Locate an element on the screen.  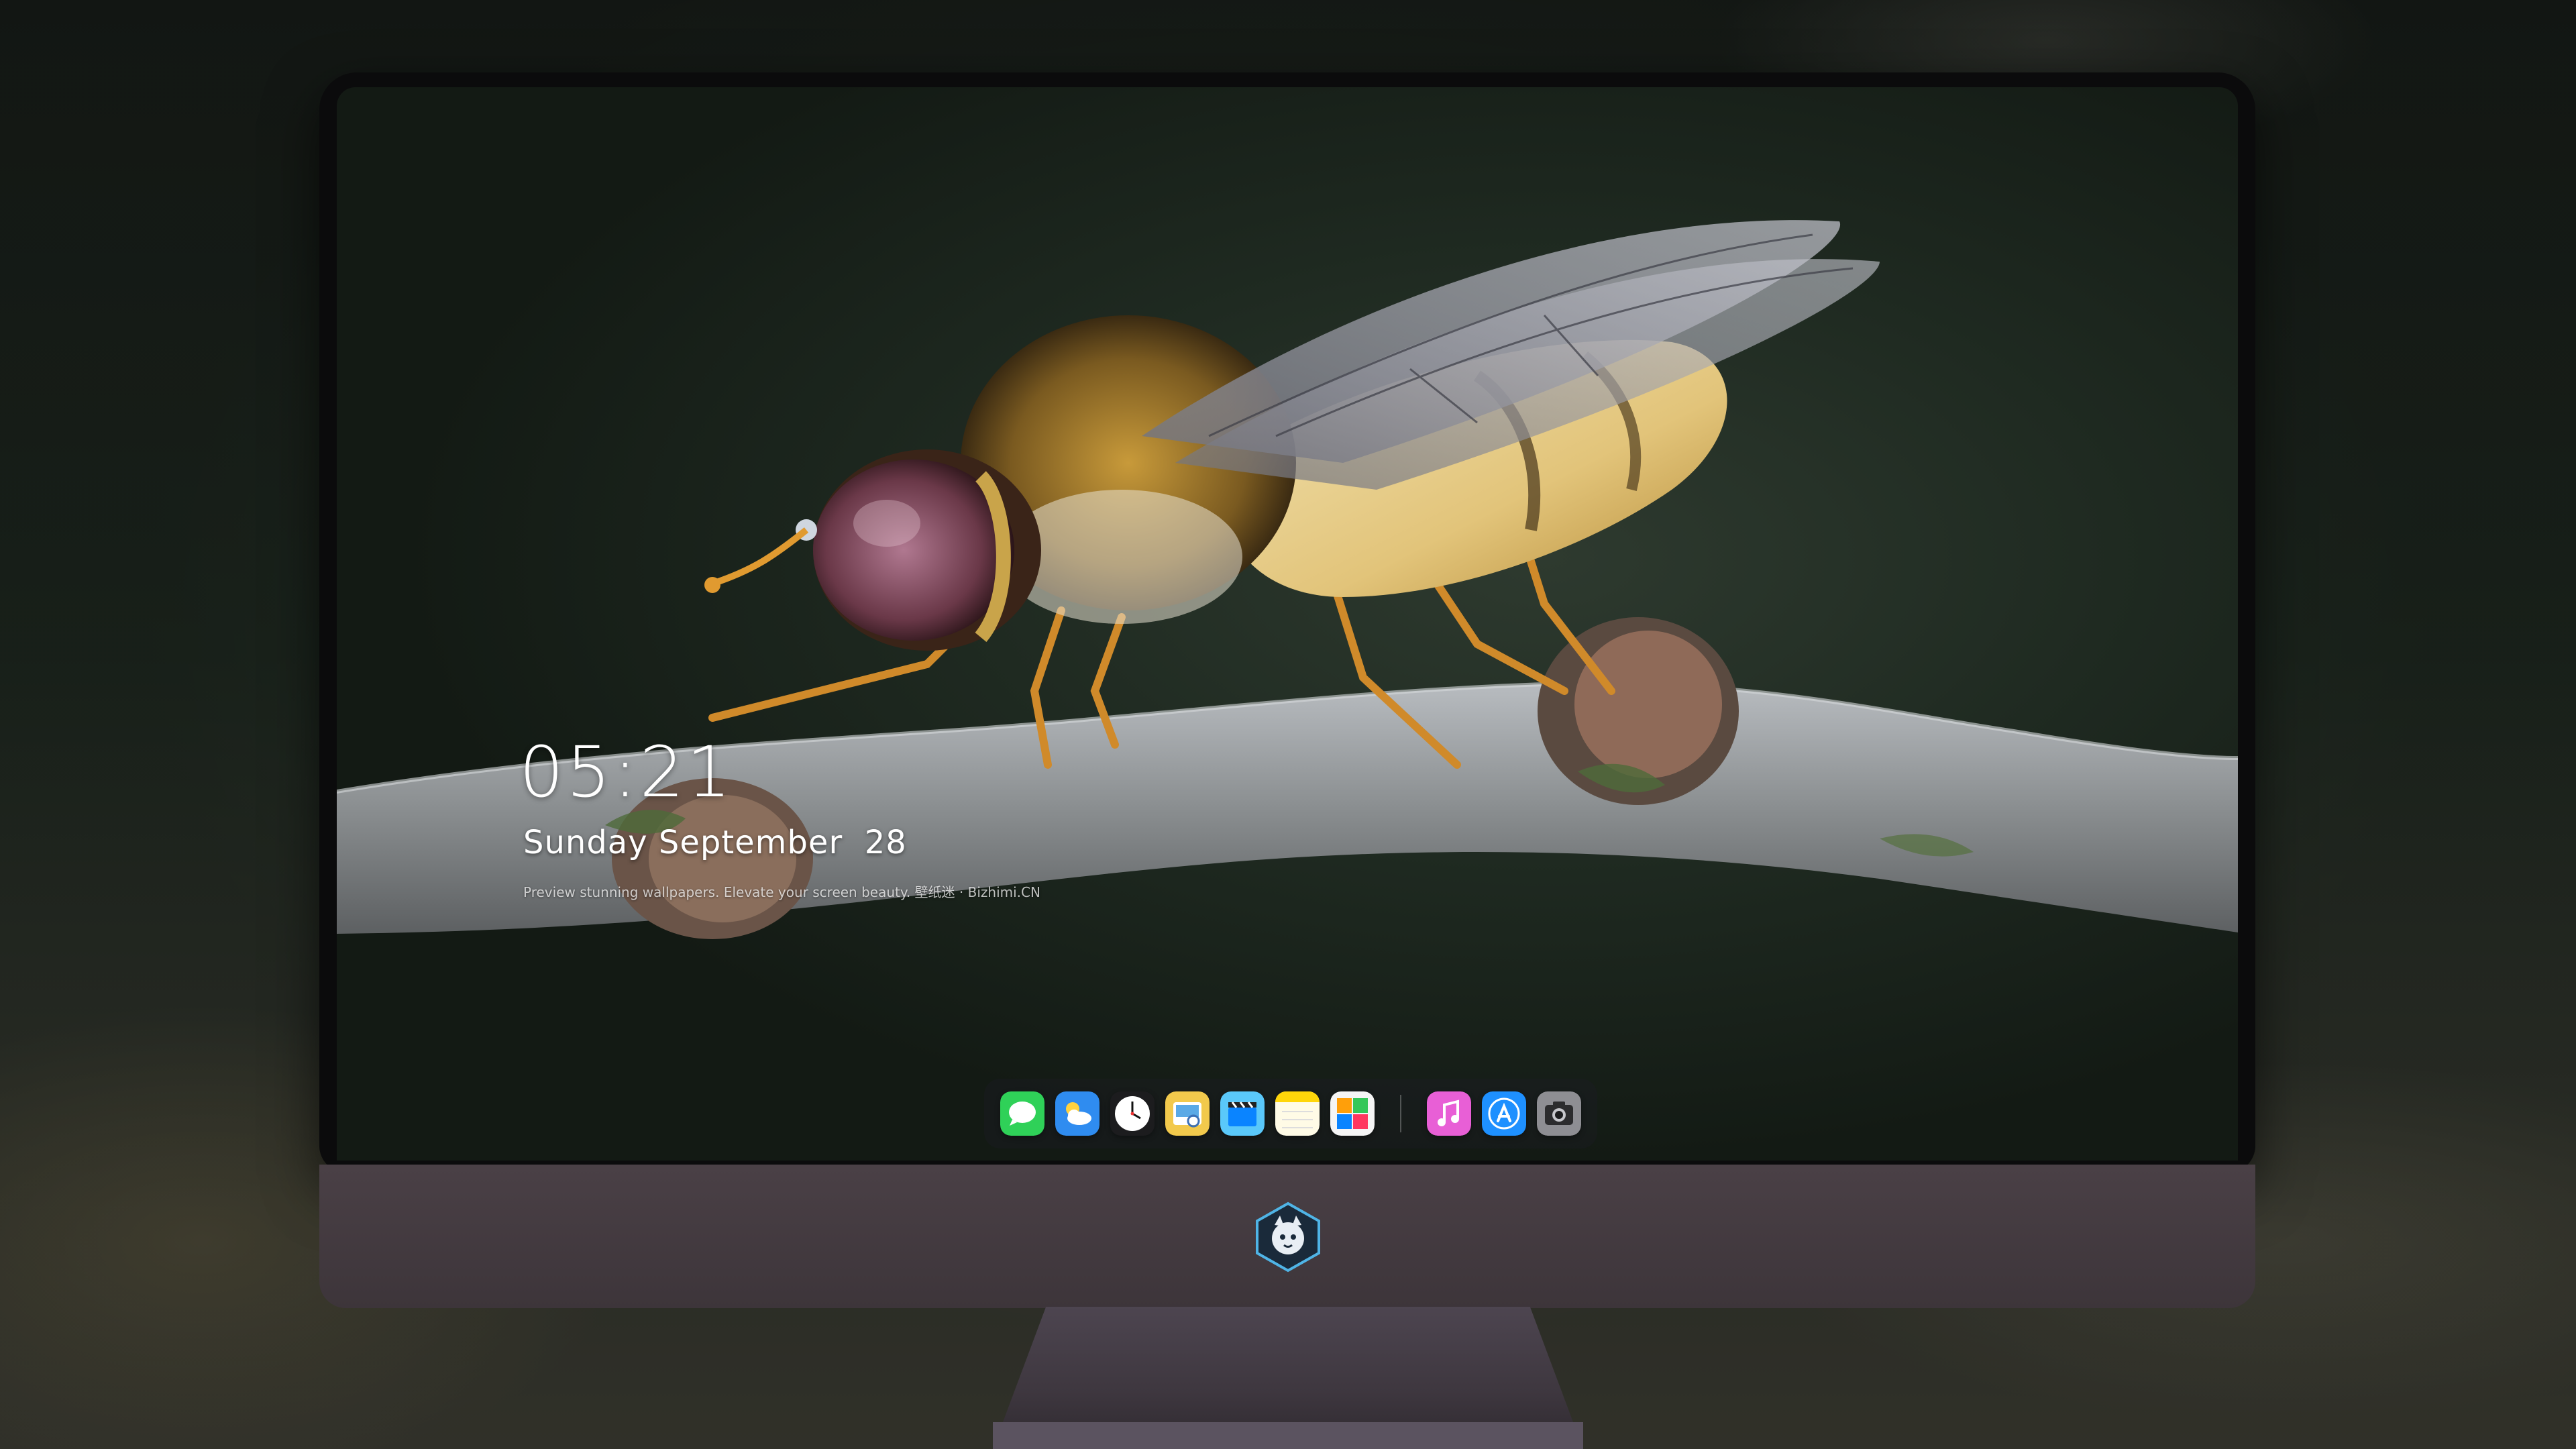
dock is located at coordinates (1290, 1113).